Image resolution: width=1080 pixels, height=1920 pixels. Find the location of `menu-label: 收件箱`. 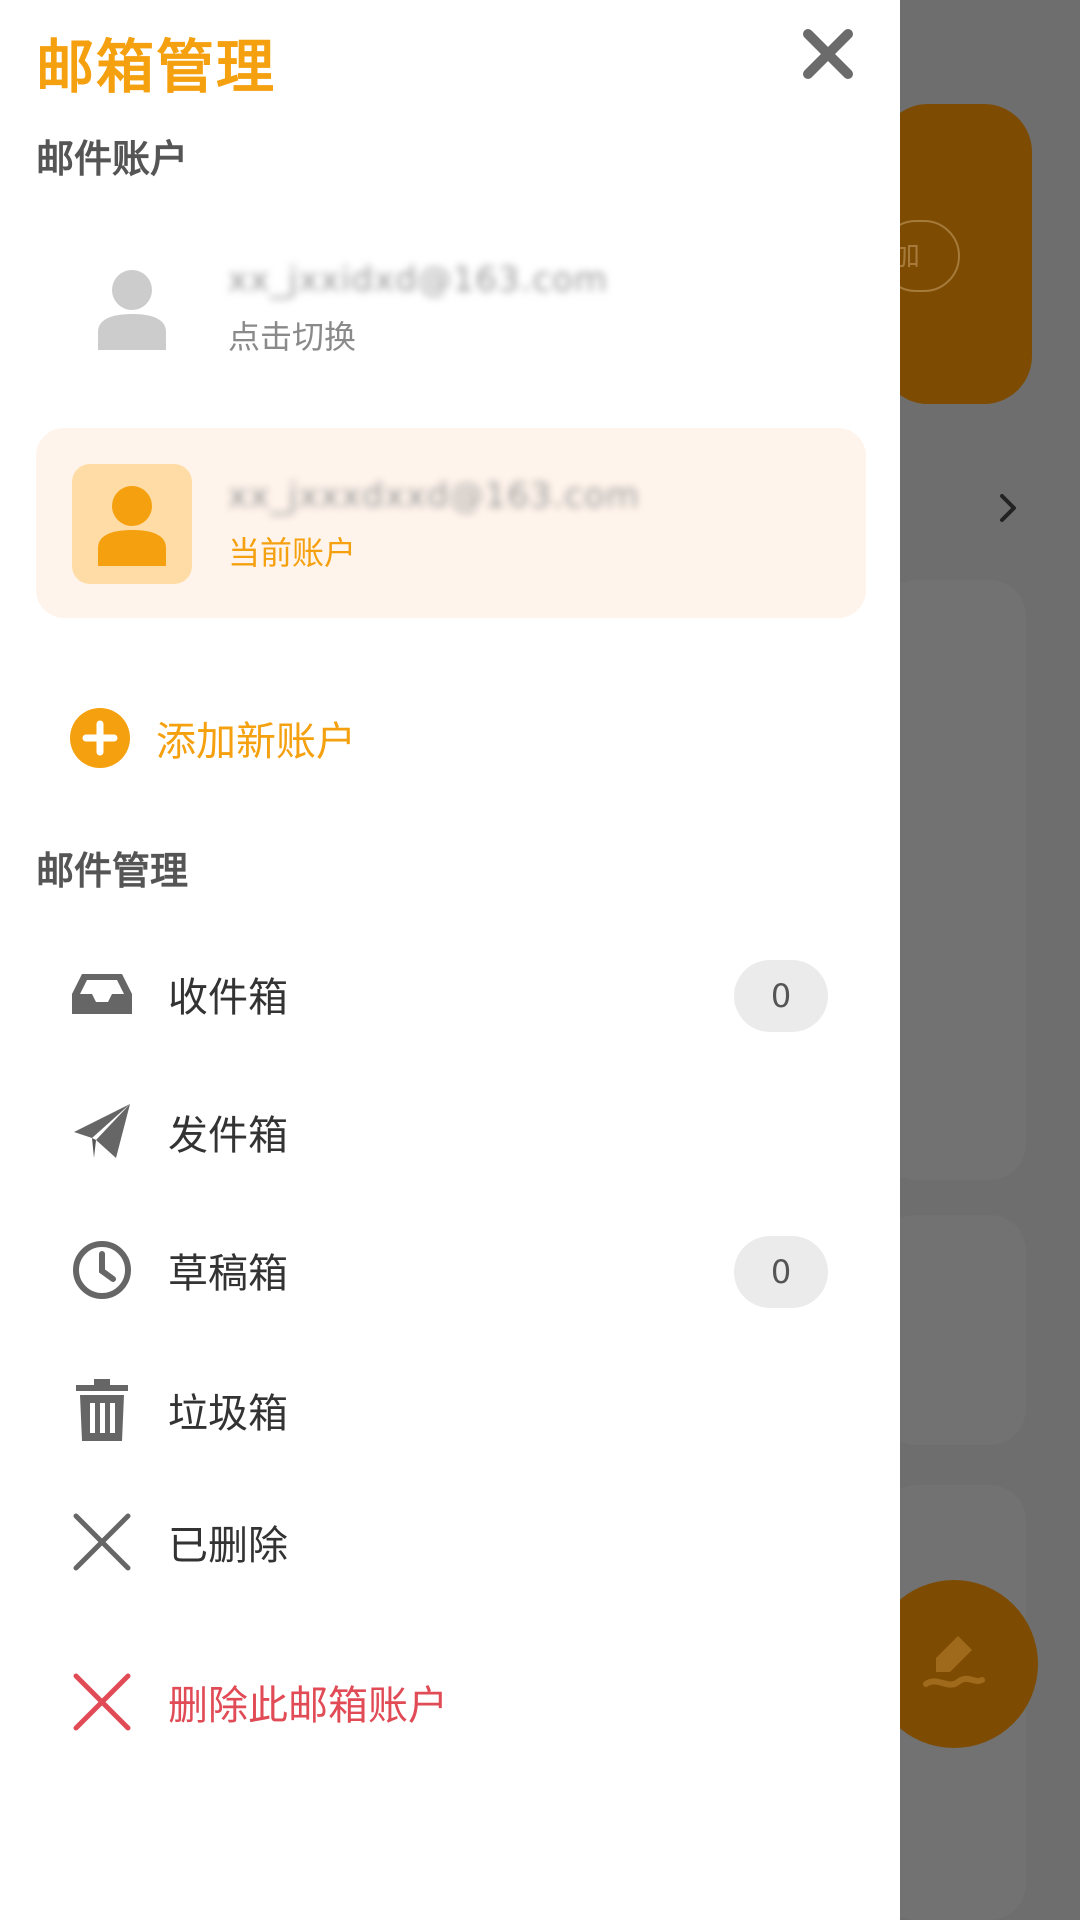

menu-label: 收件箱 is located at coordinates (228, 998).